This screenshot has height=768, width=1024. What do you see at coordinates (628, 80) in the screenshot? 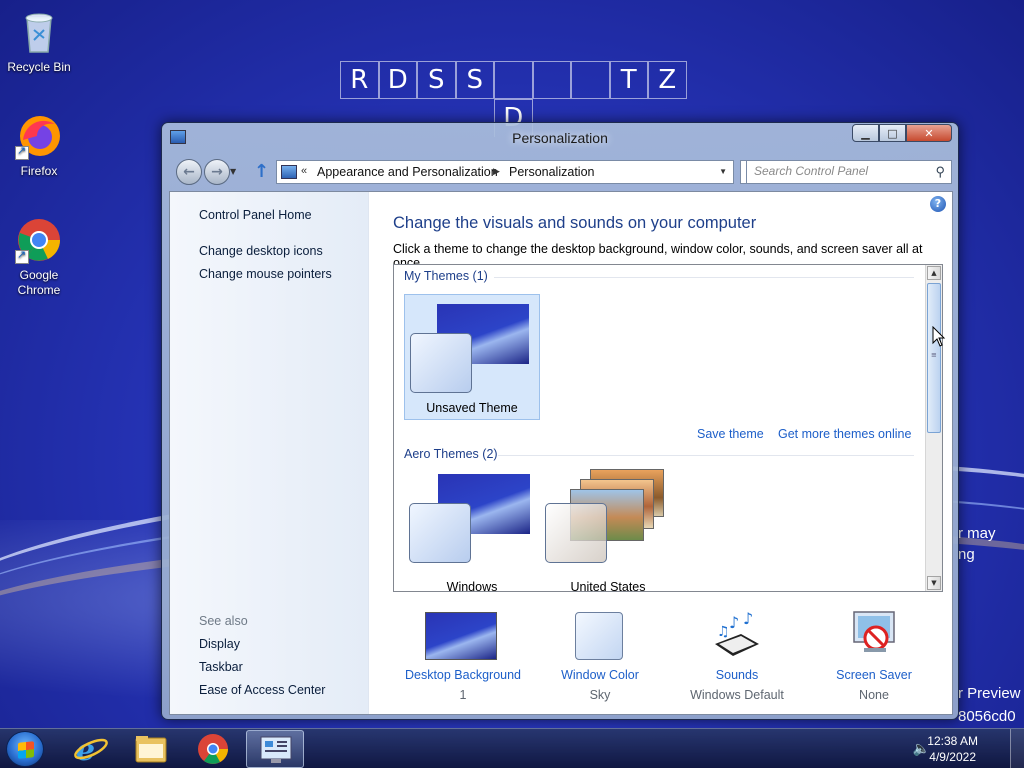
I see `wall-letter: T` at bounding box center [628, 80].